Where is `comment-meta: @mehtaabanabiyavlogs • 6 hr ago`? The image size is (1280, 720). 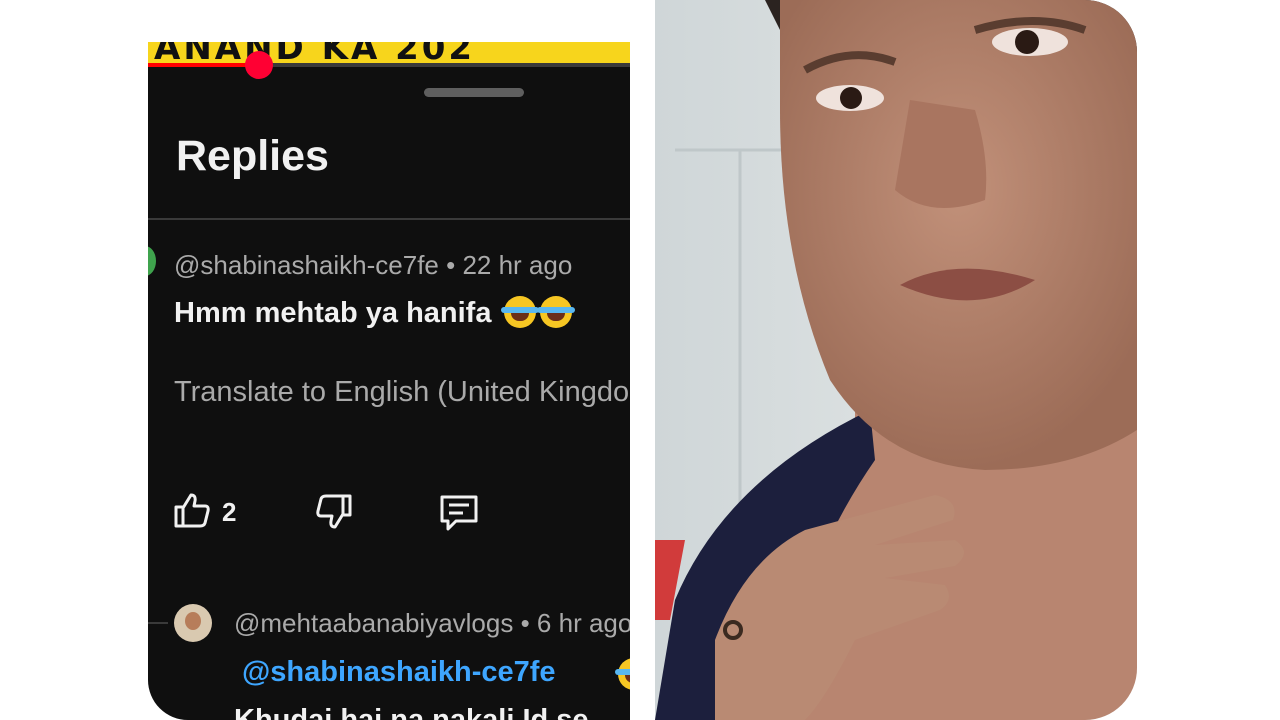
comment-meta: @mehtaabanabiyavlogs • 6 hr ago is located at coordinates (432, 623).